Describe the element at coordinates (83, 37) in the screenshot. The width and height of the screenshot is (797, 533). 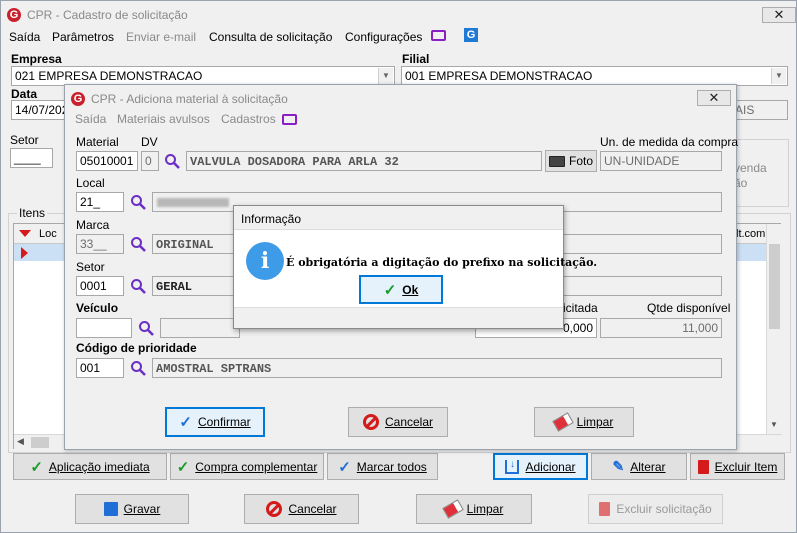
I see `menu-parametros: Parâmetros` at that location.